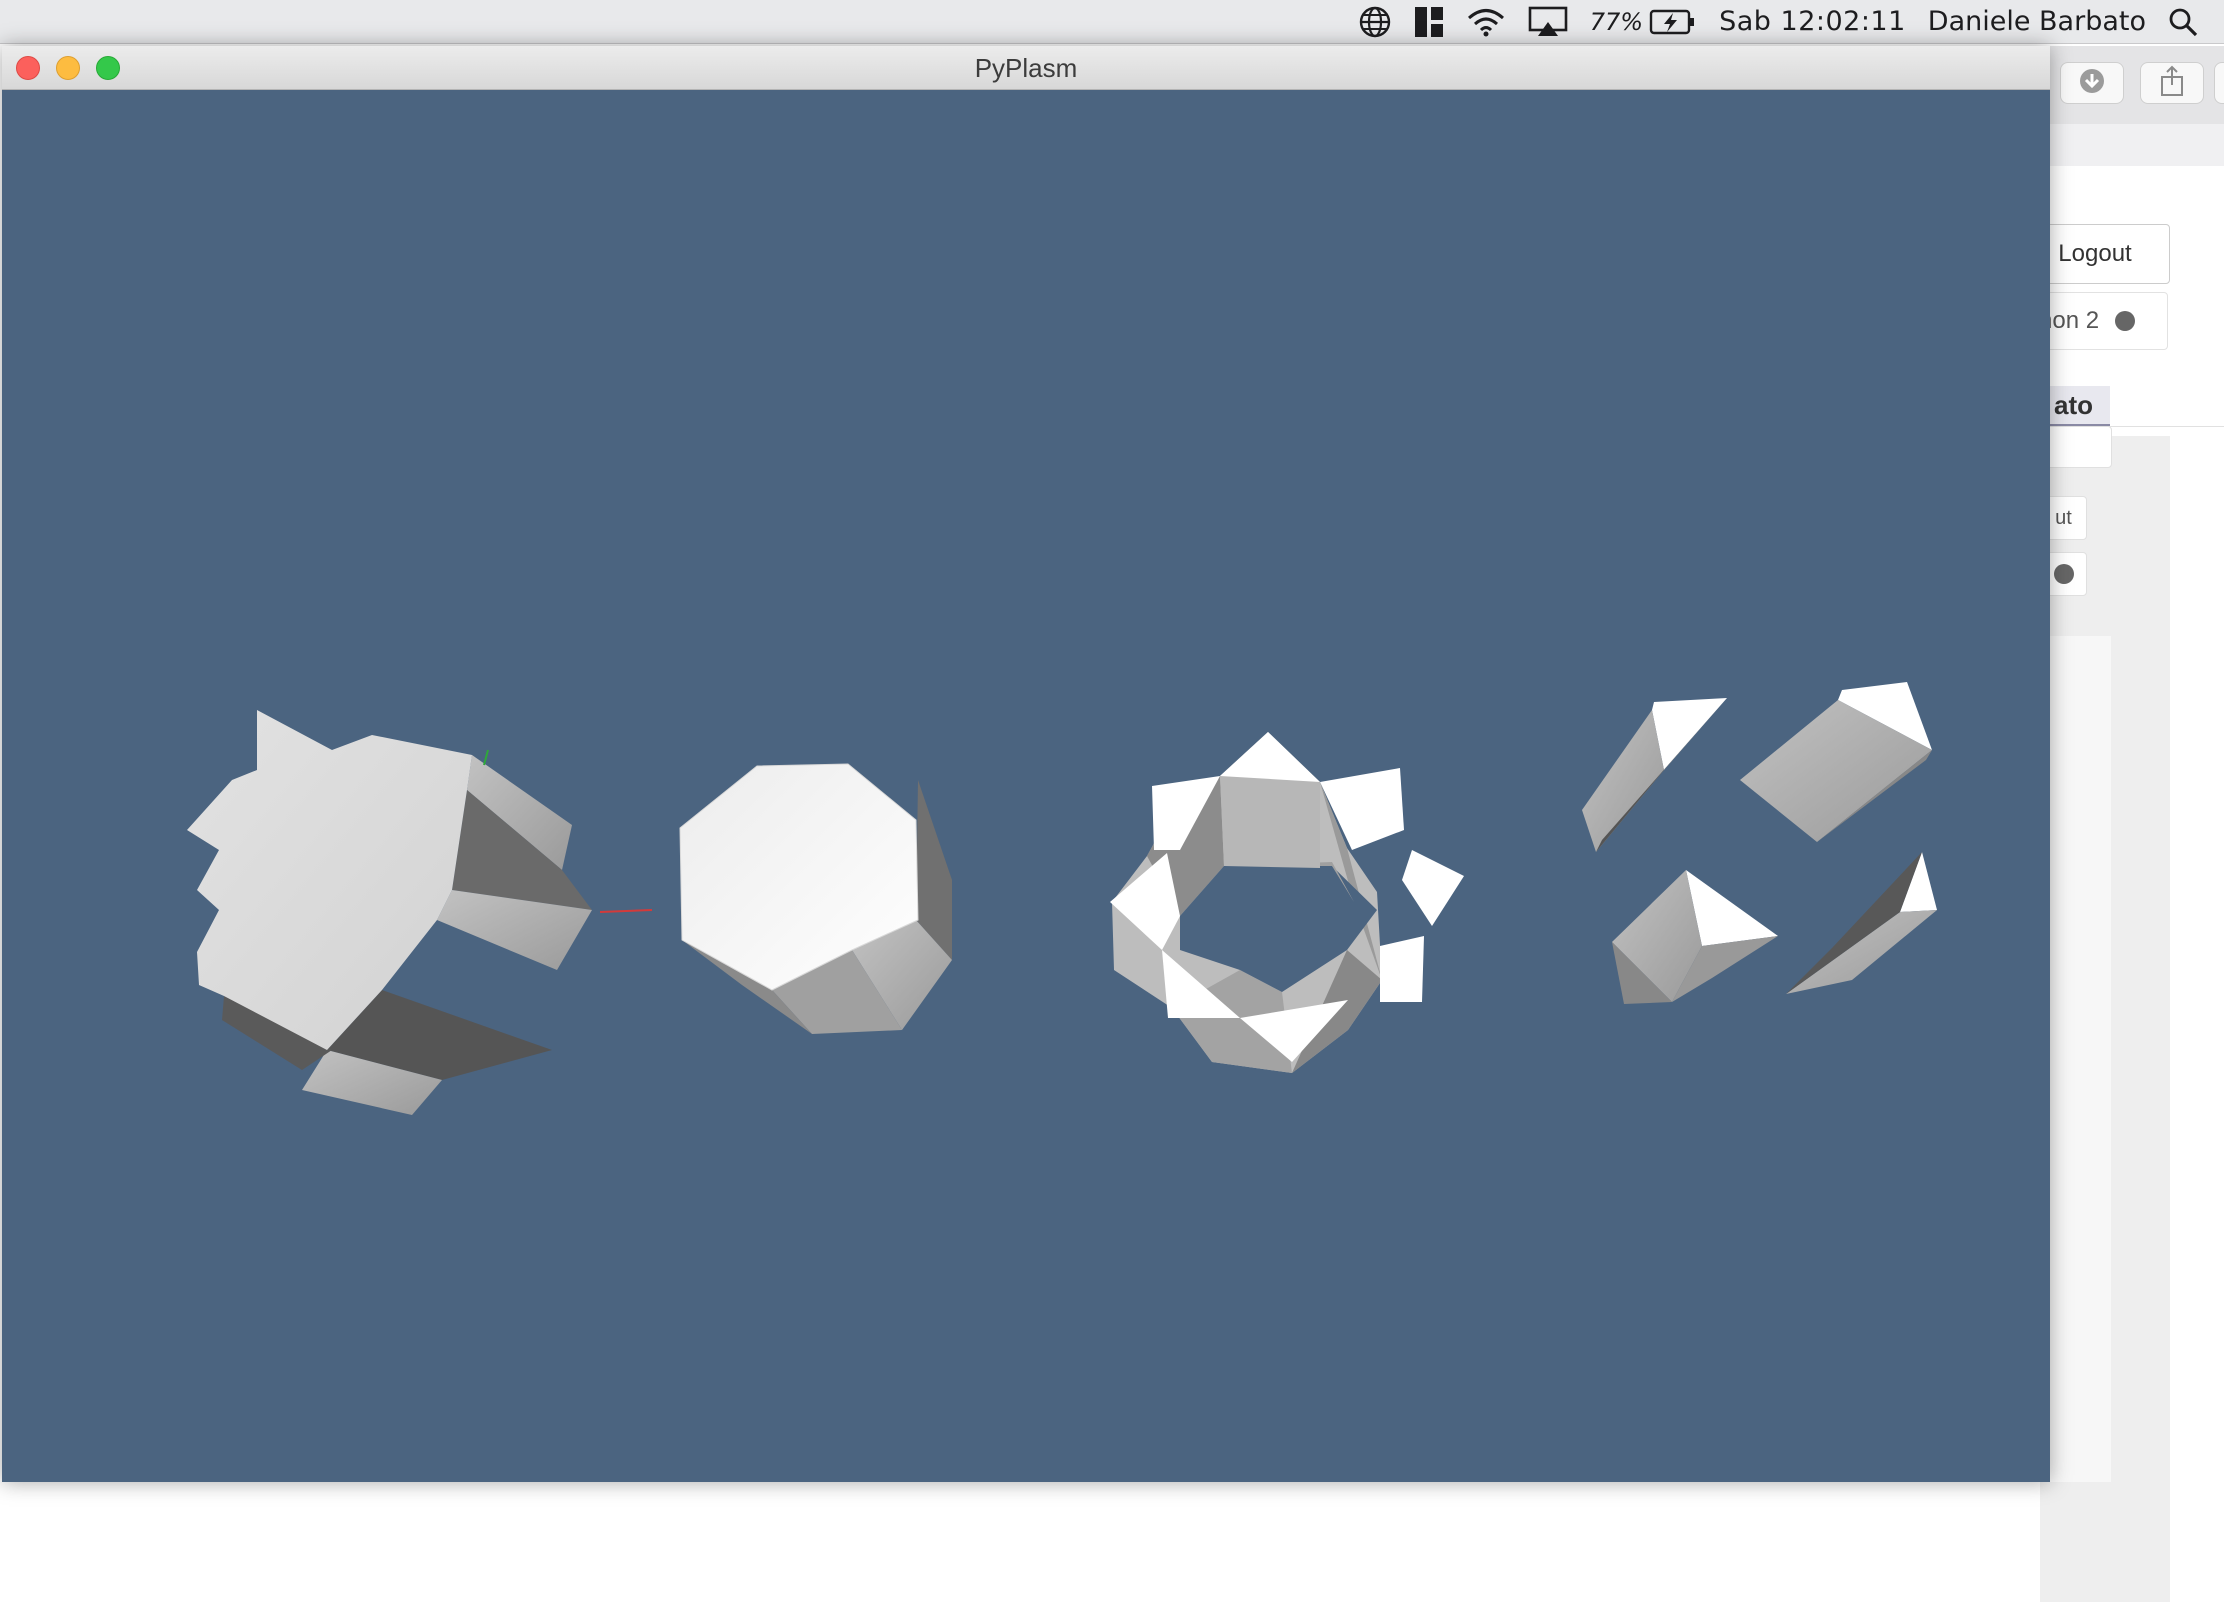 Image resolution: width=2224 pixels, height=1602 pixels. Describe the element at coordinates (2125, 321) in the screenshot. I see `kernel-status-dot-icon` at that location.